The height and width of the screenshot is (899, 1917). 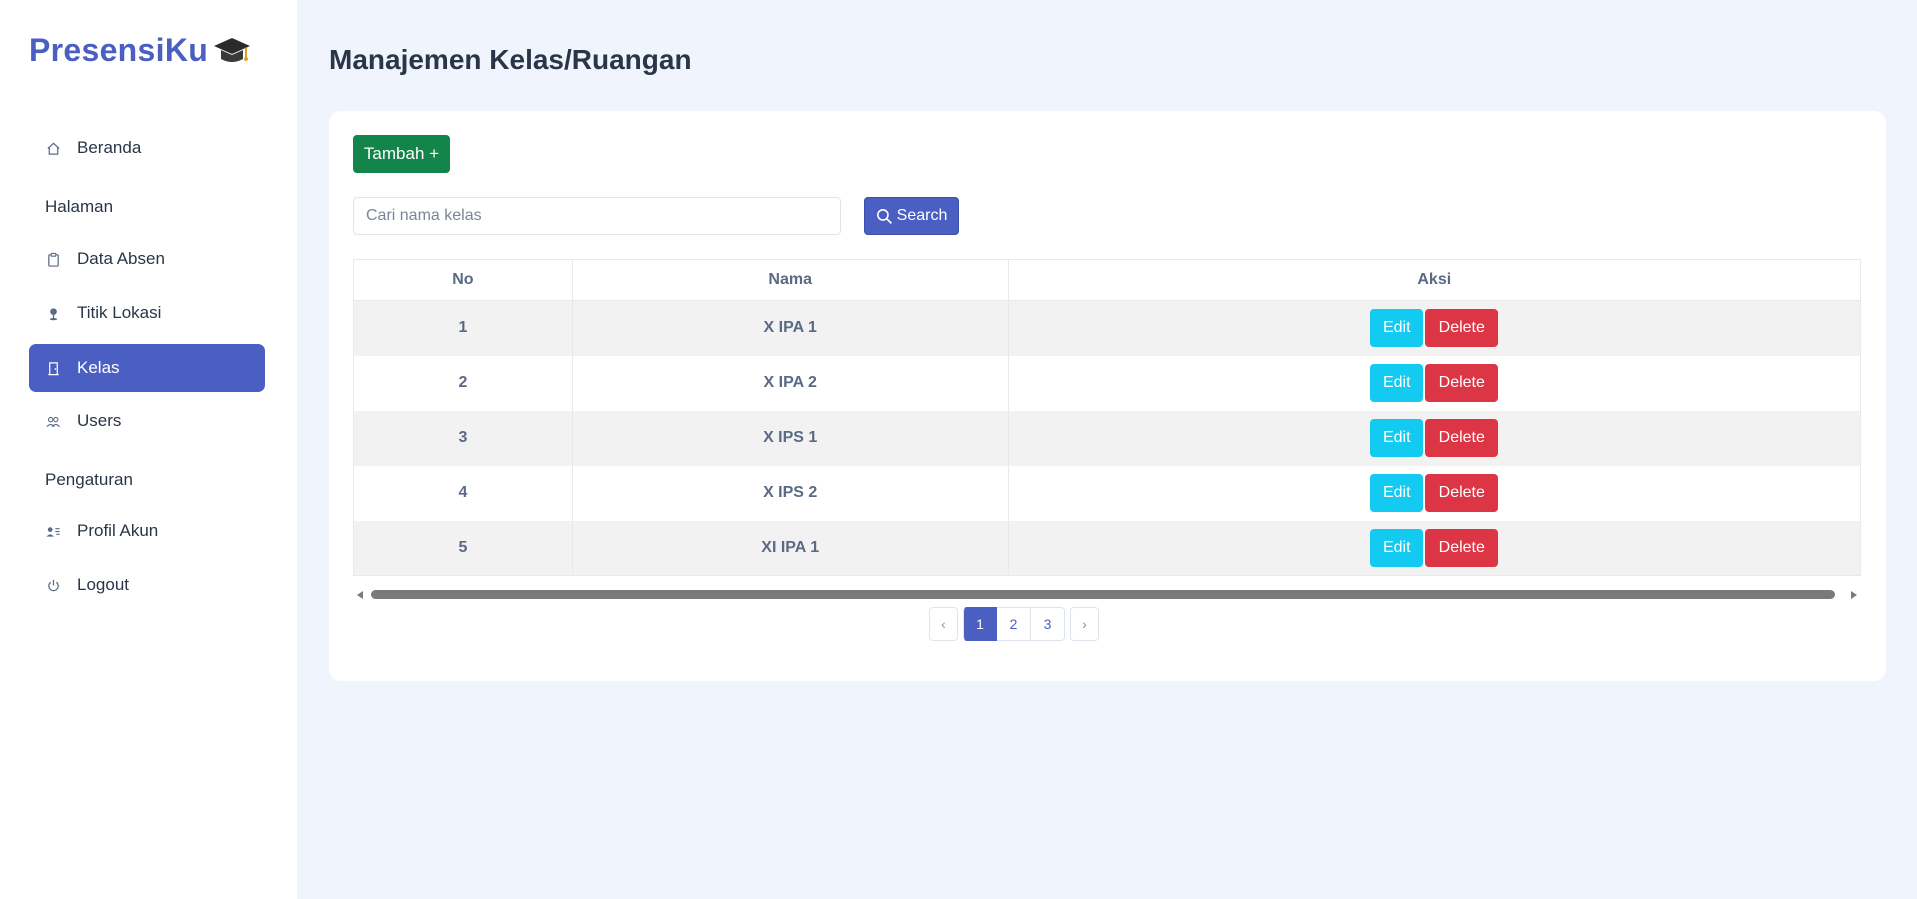 I want to click on search-input, so click(x=597, y=216).